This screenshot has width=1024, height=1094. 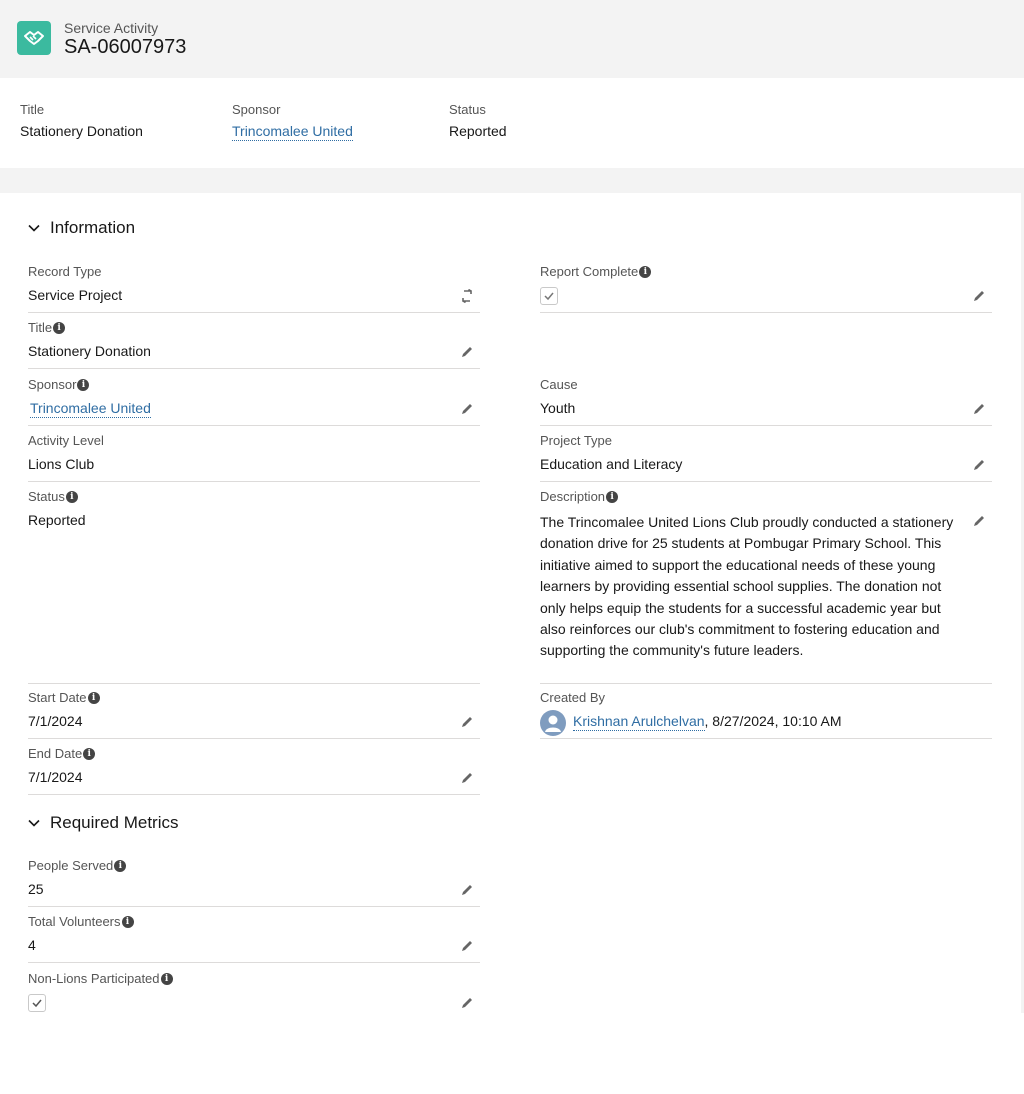 What do you see at coordinates (90, 409) in the screenshot?
I see `sponsor-link: Trincomalee United` at bounding box center [90, 409].